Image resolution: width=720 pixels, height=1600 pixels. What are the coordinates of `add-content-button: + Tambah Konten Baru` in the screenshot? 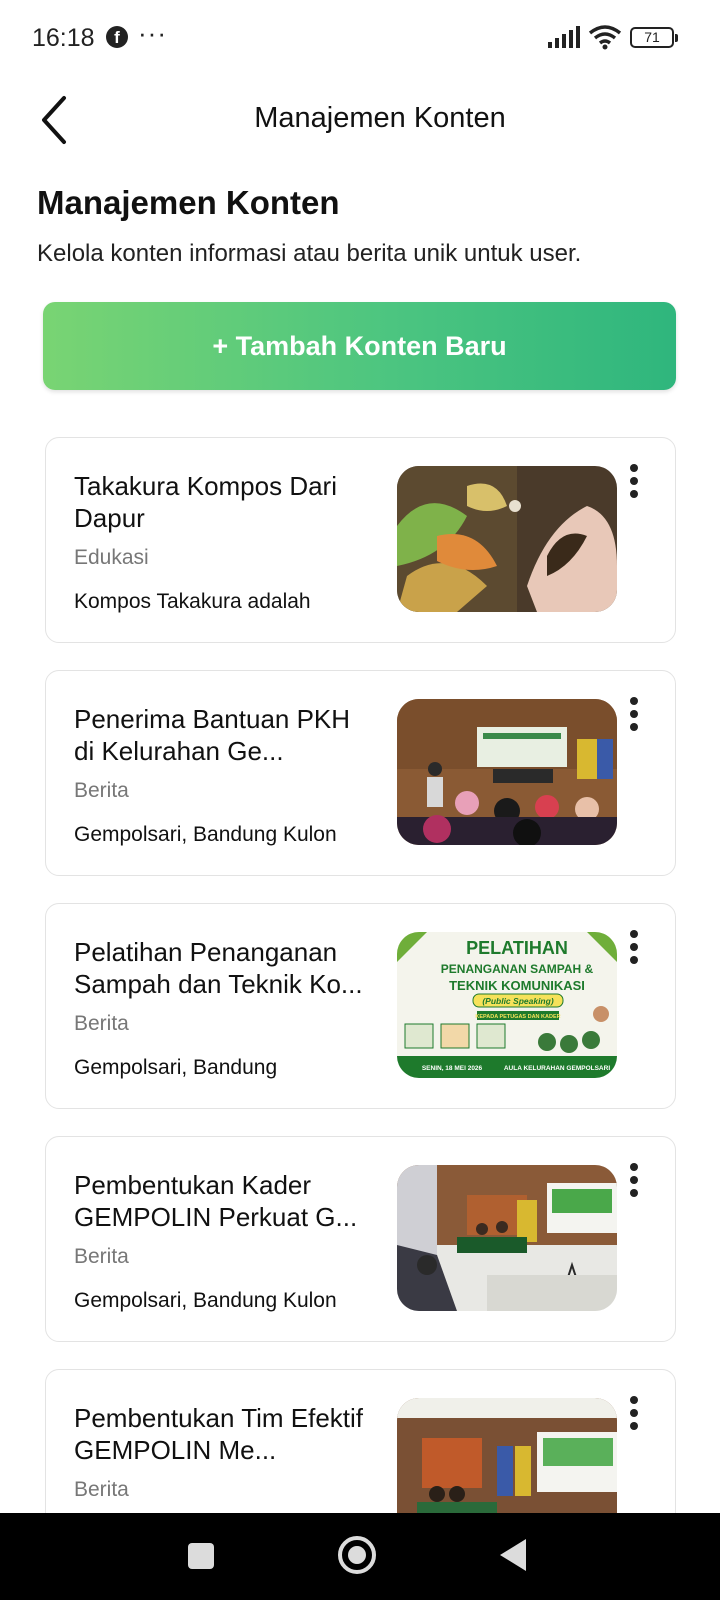 It's located at (359, 346).